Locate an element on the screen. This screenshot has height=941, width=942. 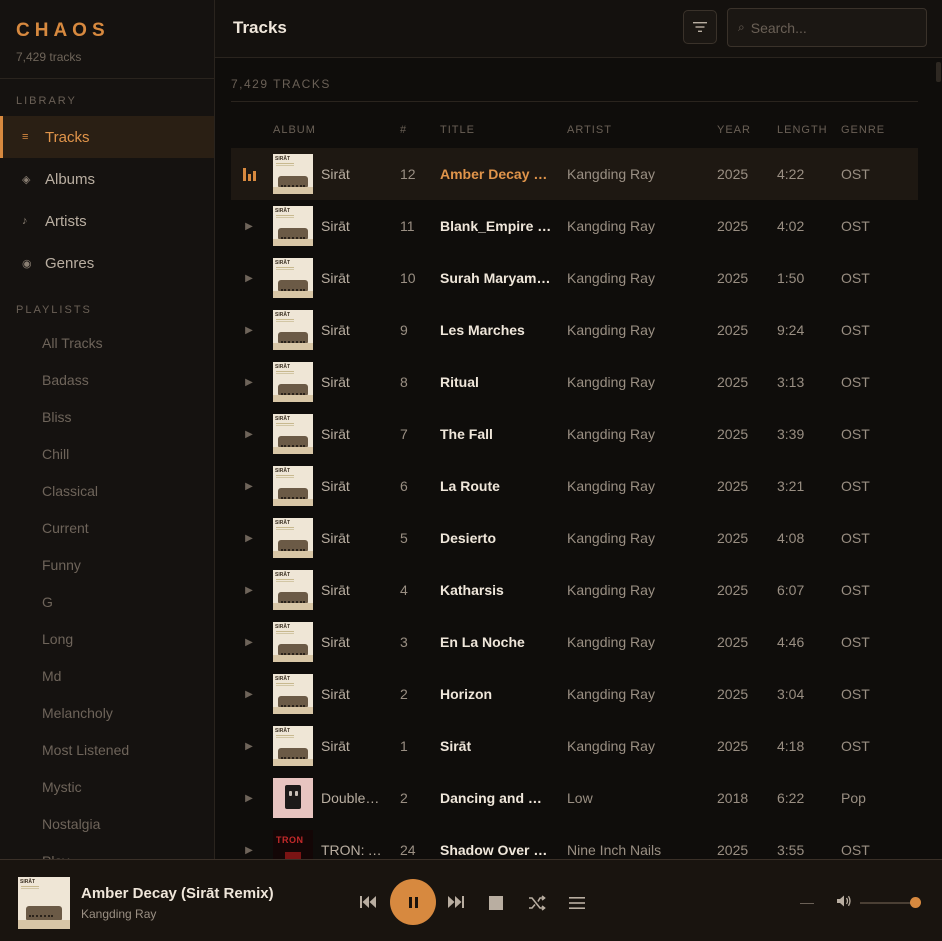
playing-indicator is located at coordinates (249, 174).